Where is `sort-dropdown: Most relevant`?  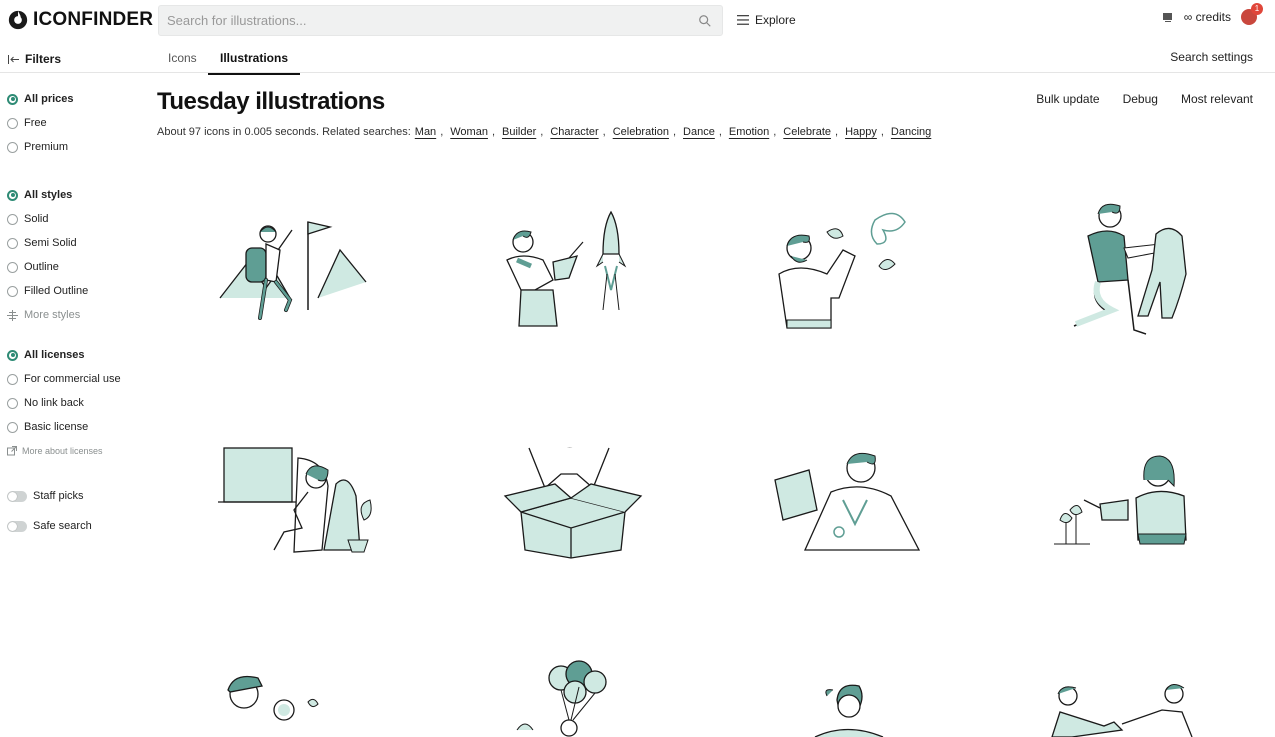
sort-dropdown: Most relevant is located at coordinates (1217, 99).